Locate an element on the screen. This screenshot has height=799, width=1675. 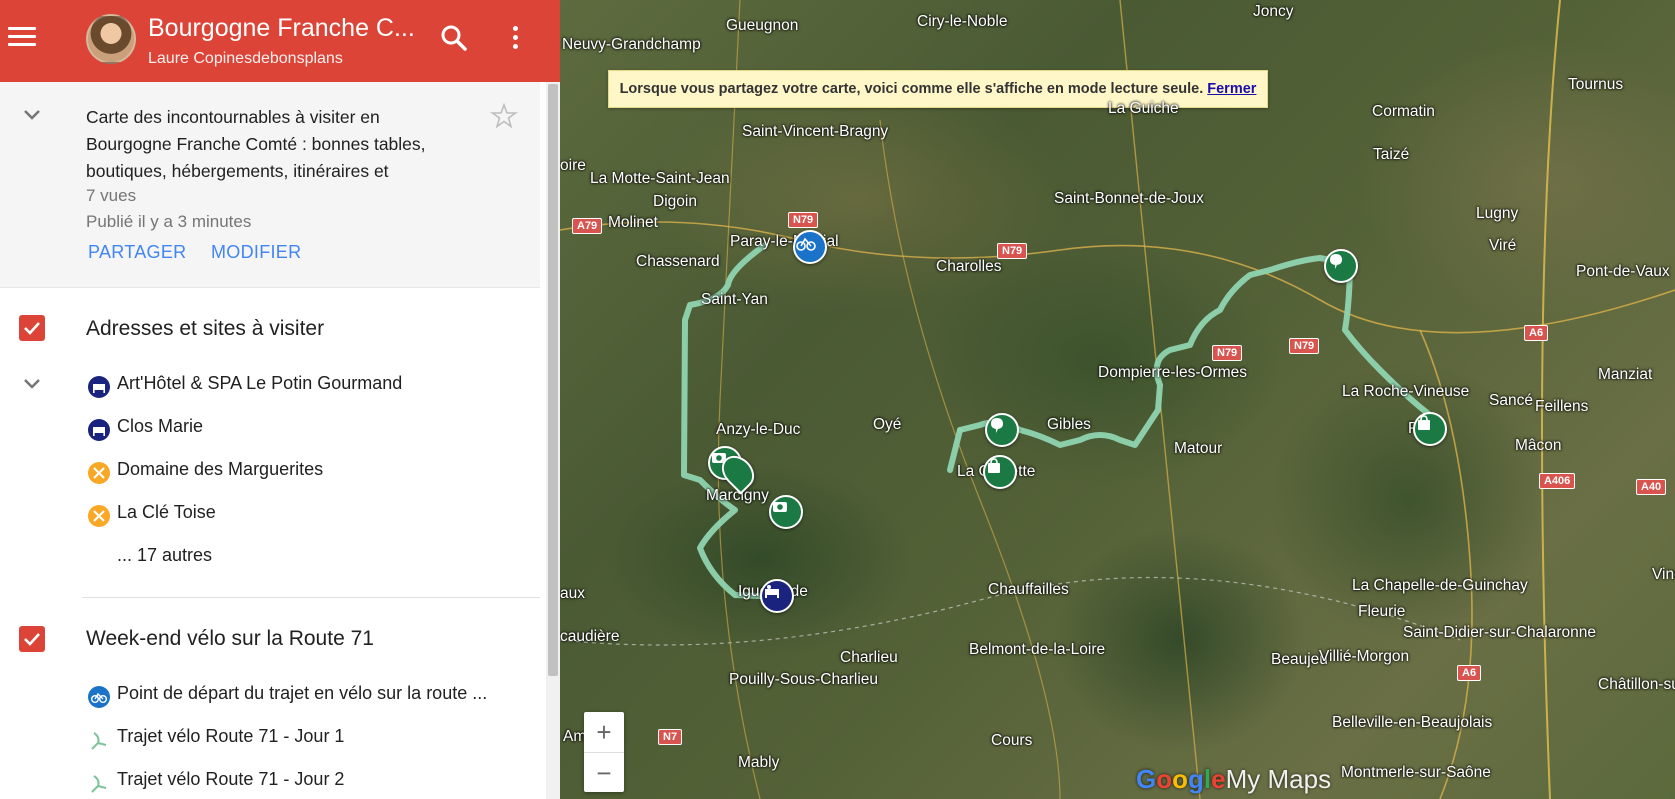
town-label: La Motte-Saint-Jean is located at coordinates (660, 178).